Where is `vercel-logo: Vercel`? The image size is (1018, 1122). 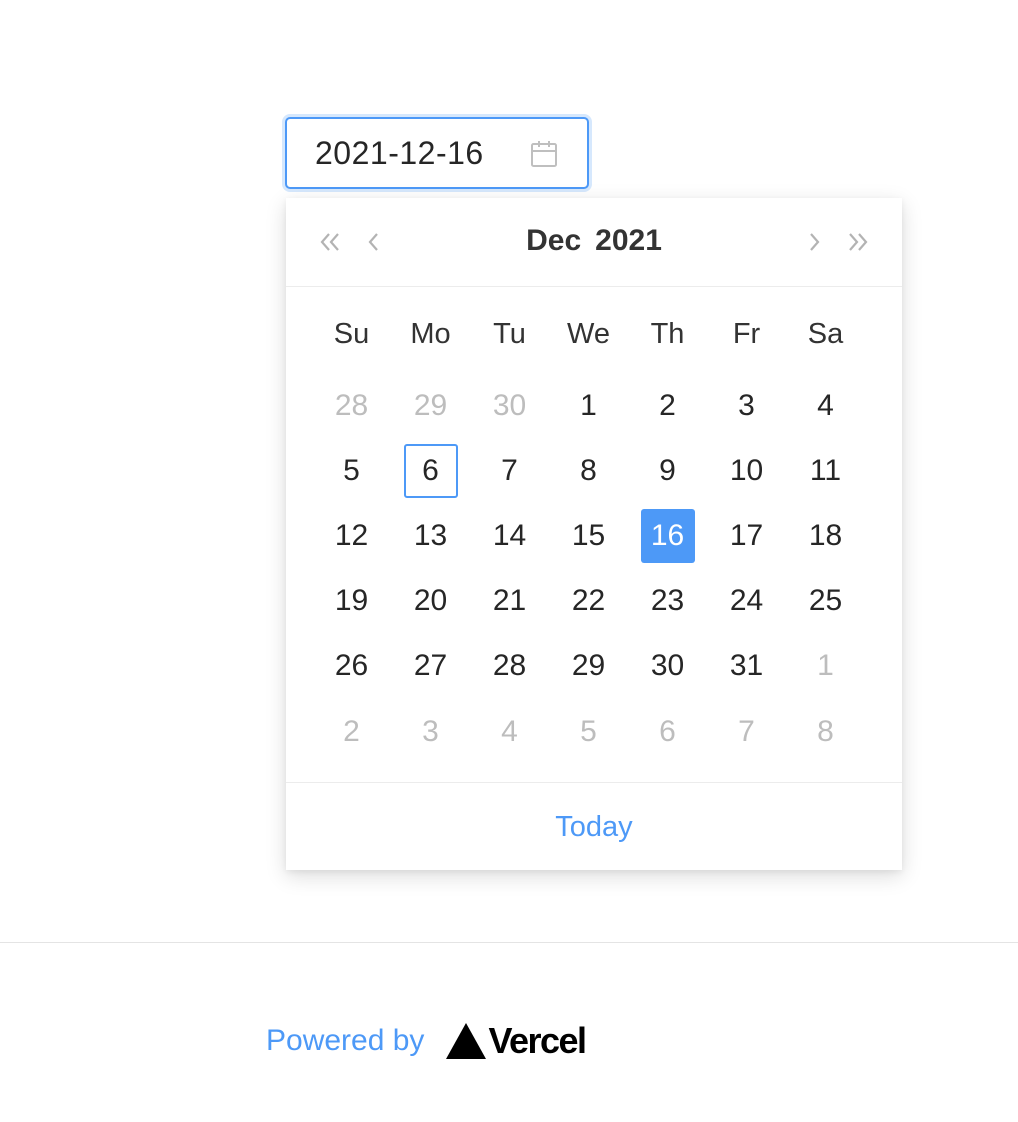 vercel-logo: Vercel is located at coordinates (516, 1041).